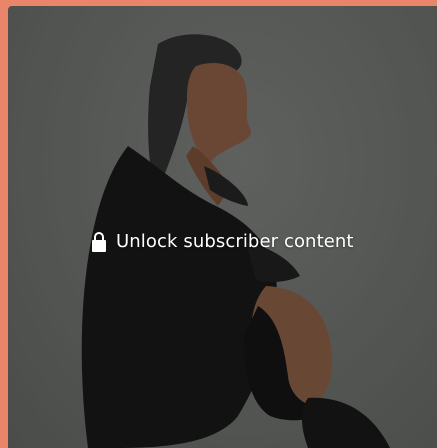 Image resolution: width=437 pixels, height=448 pixels. I want to click on unlock-prompt: Unlock subscriber content, so click(223, 241).